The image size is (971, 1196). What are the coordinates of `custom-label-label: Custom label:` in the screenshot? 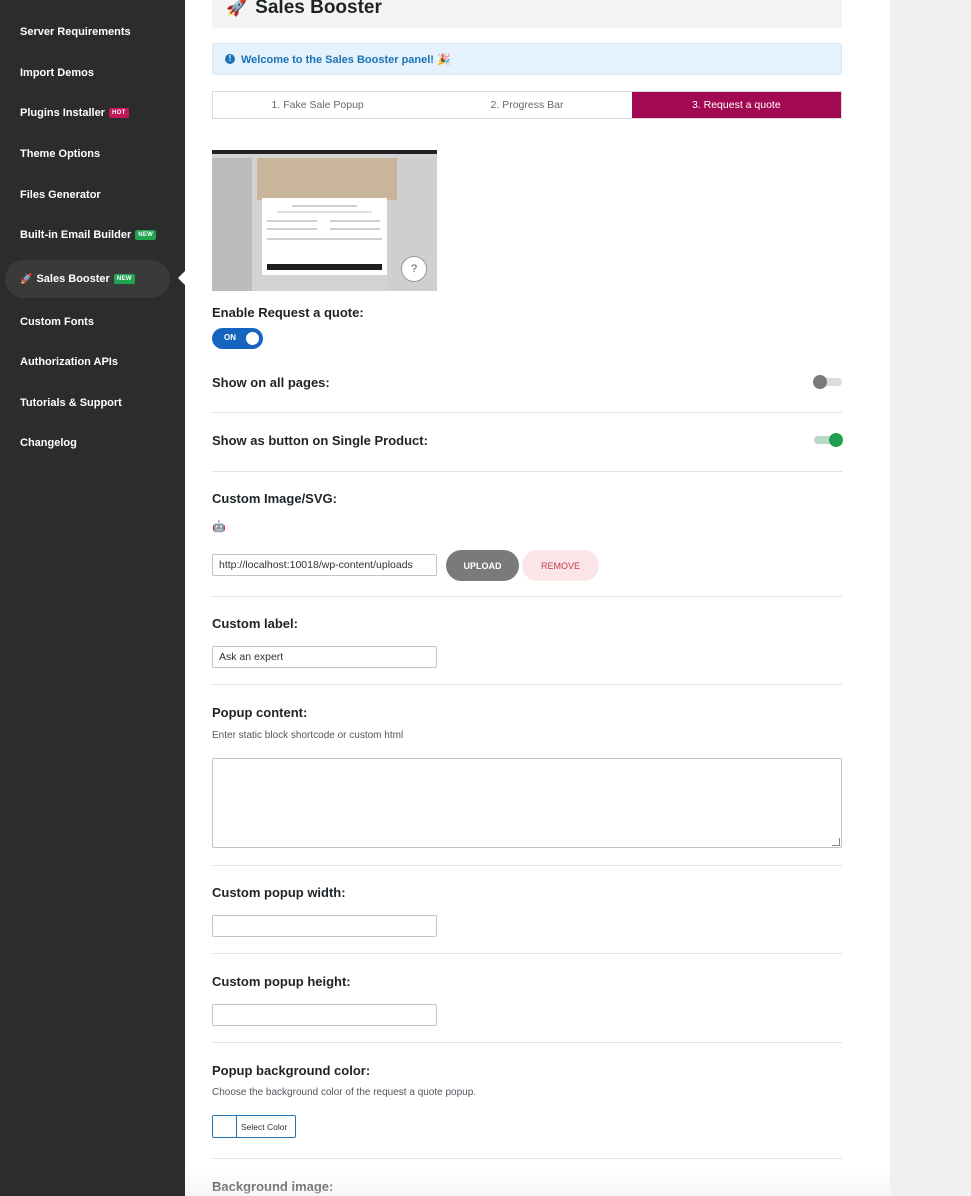 It's located at (255, 623).